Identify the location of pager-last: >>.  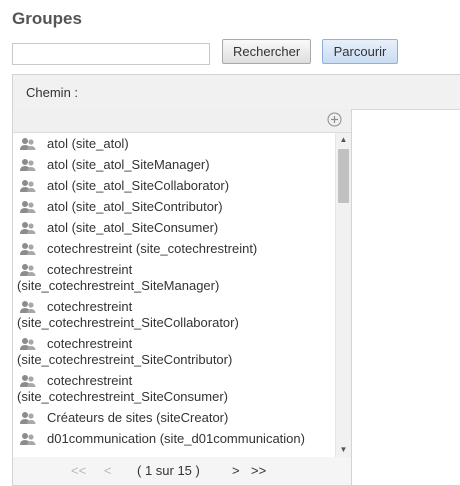
(258, 470).